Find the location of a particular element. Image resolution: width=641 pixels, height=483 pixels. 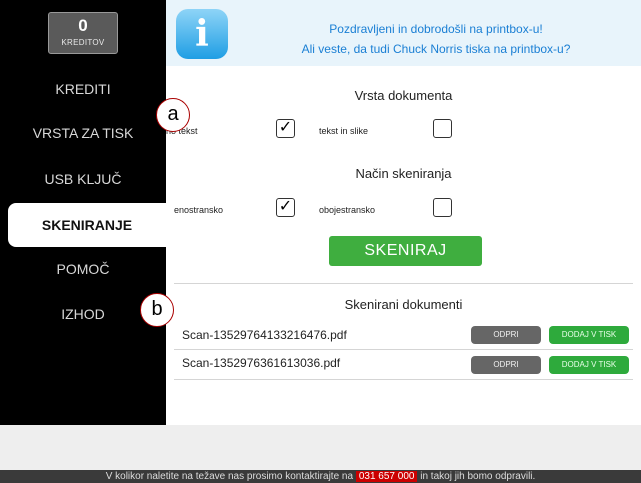

scan-button: SKENIRAJ is located at coordinates (405, 251).